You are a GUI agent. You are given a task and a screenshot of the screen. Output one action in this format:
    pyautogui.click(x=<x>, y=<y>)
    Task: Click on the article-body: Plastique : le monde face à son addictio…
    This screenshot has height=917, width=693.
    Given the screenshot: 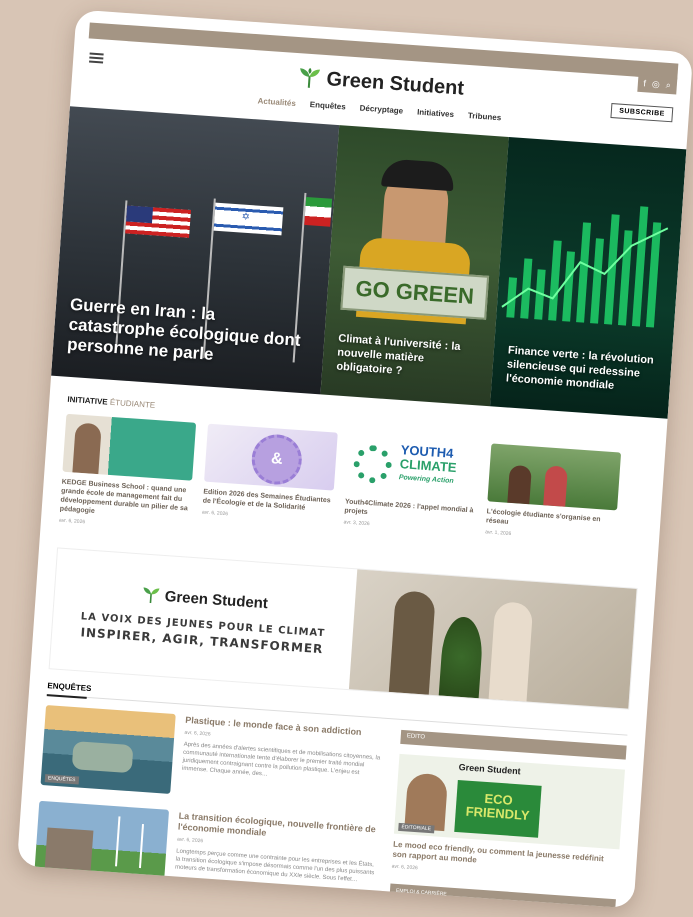 What is the action you would take?
    pyautogui.click(x=282, y=762)
    